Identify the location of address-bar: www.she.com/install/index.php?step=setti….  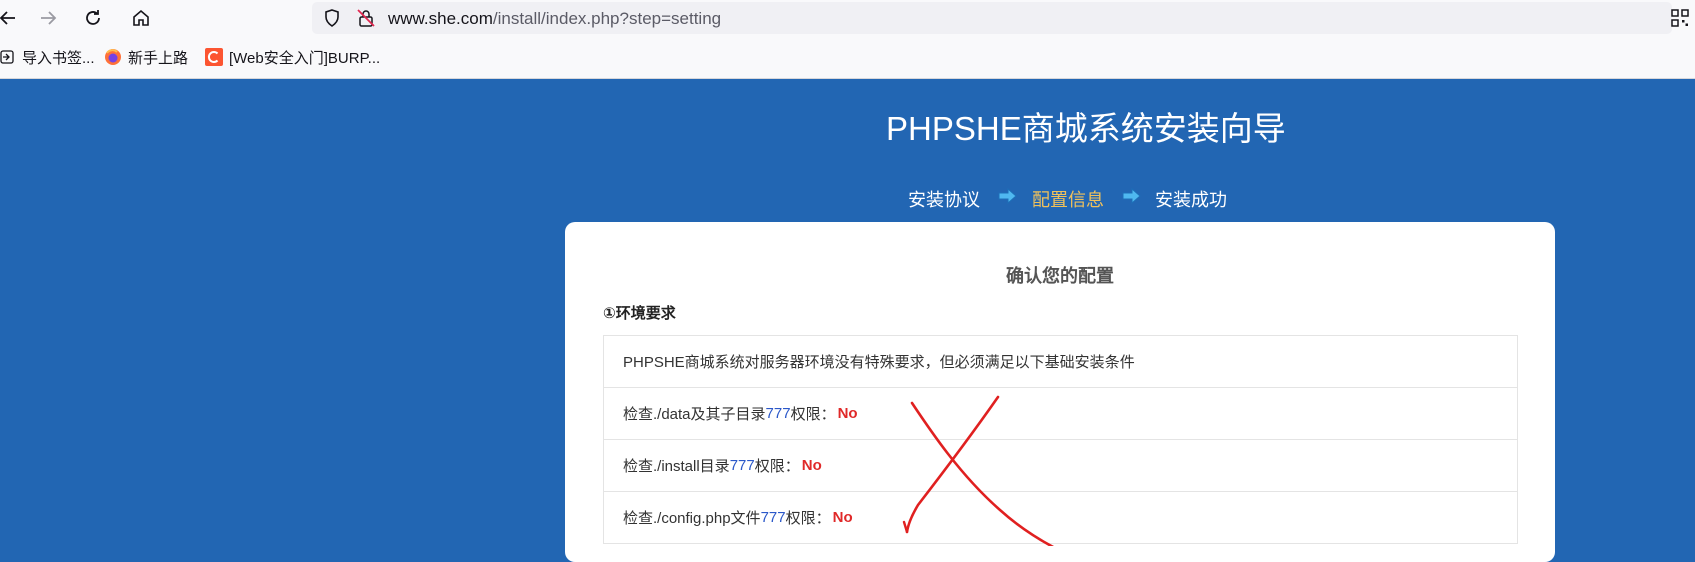
(992, 18).